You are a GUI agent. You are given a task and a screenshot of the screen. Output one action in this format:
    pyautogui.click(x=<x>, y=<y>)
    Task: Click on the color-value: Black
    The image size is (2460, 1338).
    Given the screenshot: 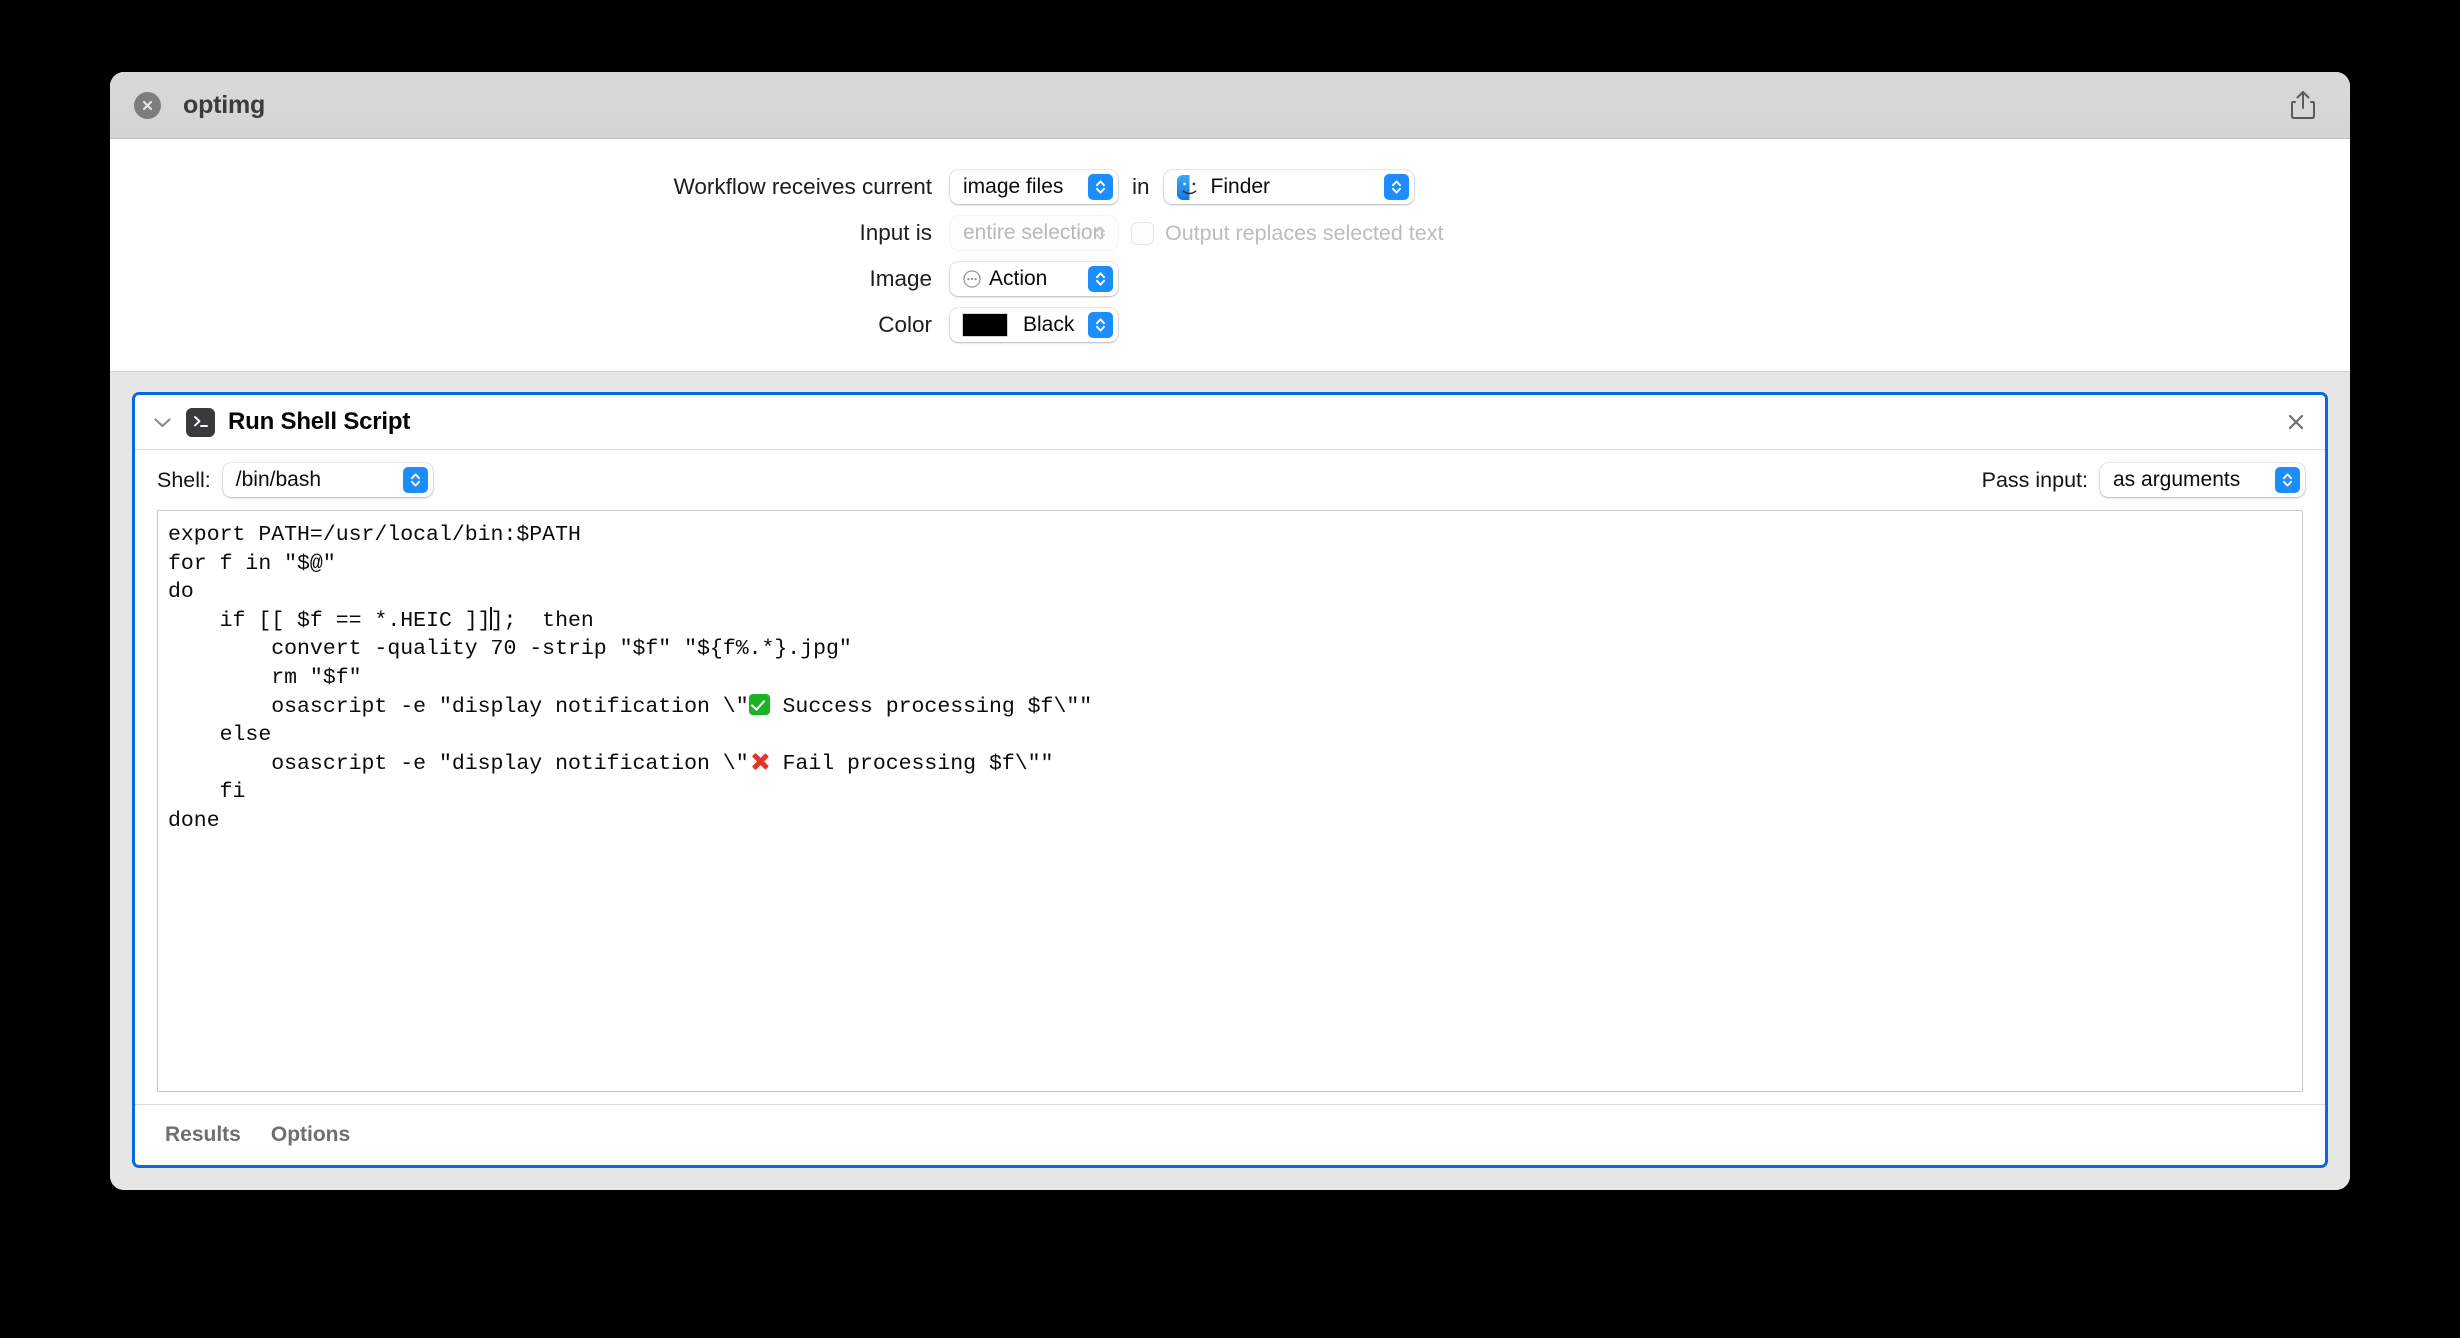 What is the action you would take?
    pyautogui.click(x=1049, y=324)
    